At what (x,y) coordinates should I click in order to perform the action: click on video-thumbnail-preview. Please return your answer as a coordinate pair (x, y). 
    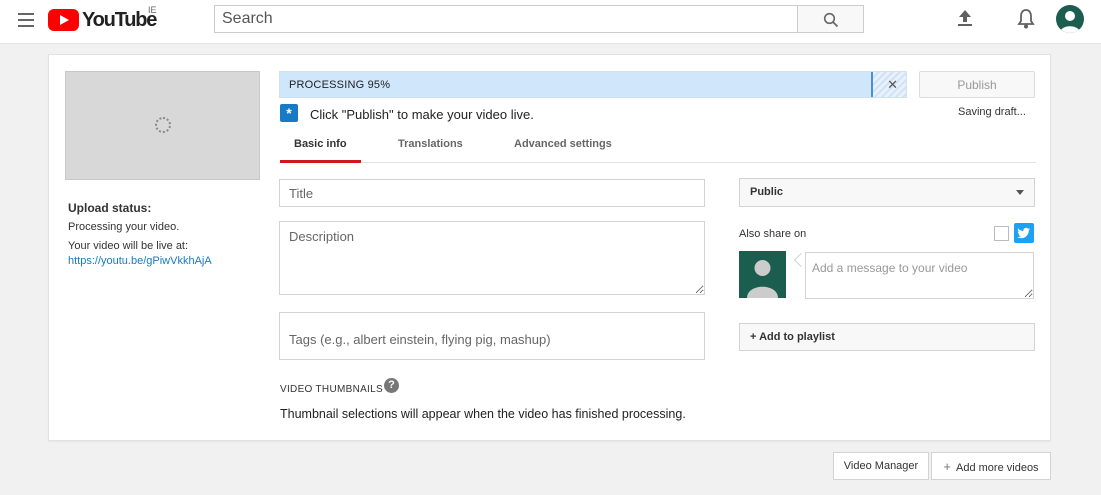
    Looking at the image, I should click on (162, 125).